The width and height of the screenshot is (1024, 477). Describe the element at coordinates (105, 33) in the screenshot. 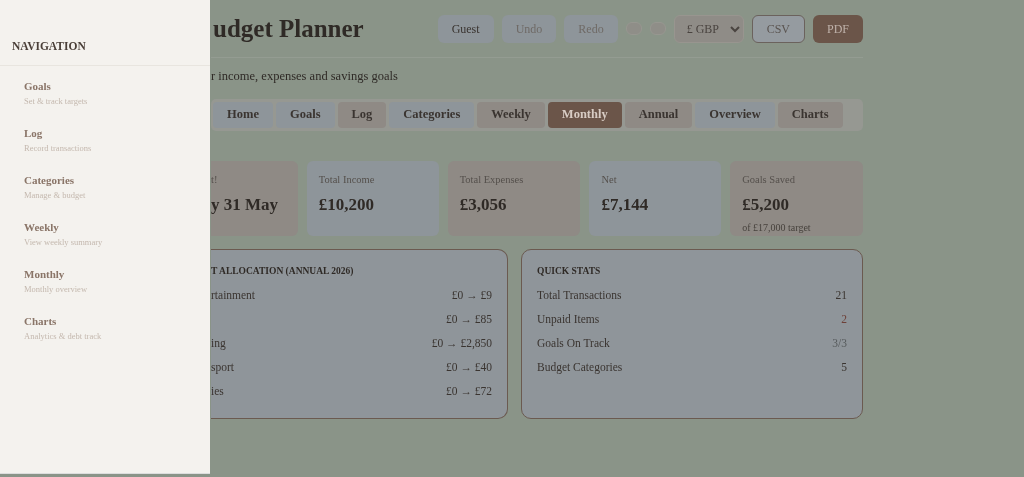

I see `drawer-title: NAVIGATION` at that location.